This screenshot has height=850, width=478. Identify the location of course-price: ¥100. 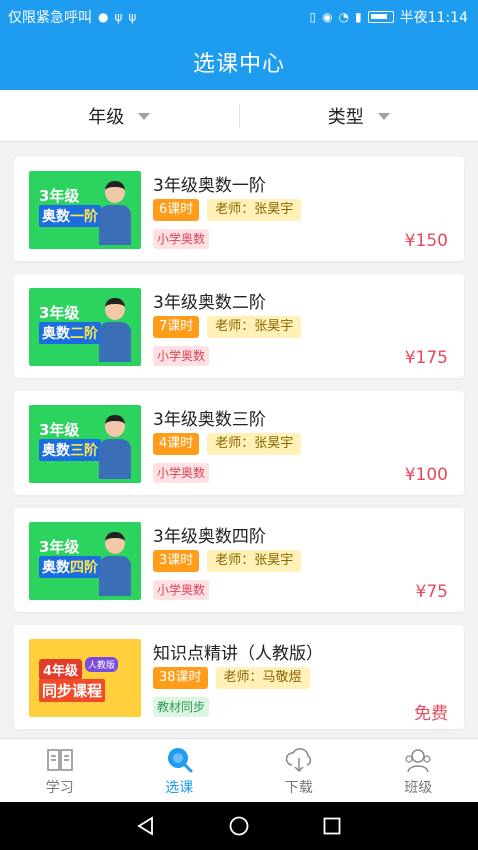
(426, 475).